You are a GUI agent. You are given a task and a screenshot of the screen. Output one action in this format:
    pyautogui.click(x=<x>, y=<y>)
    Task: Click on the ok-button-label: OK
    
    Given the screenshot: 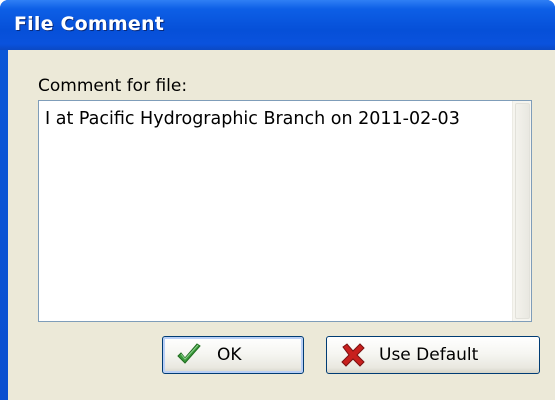 What is the action you would take?
    pyautogui.click(x=229, y=355)
    